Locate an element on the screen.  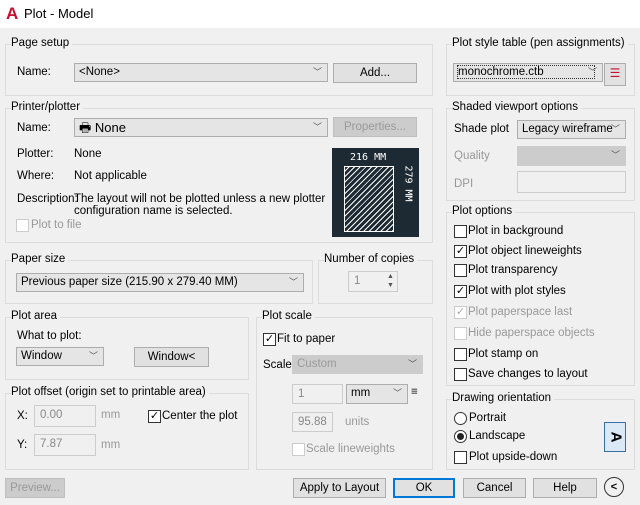
plot-option-label: Plot in background is located at coordinates (516, 231).